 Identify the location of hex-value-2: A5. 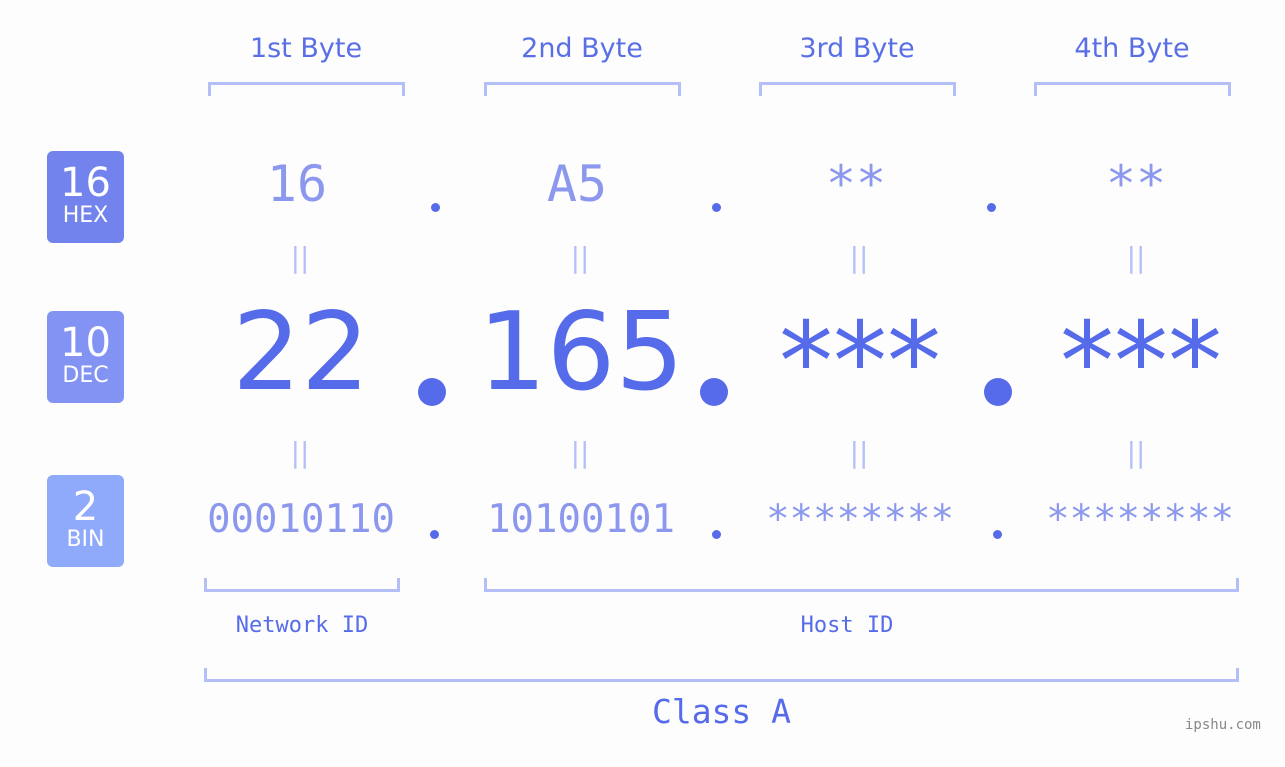
(577, 184).